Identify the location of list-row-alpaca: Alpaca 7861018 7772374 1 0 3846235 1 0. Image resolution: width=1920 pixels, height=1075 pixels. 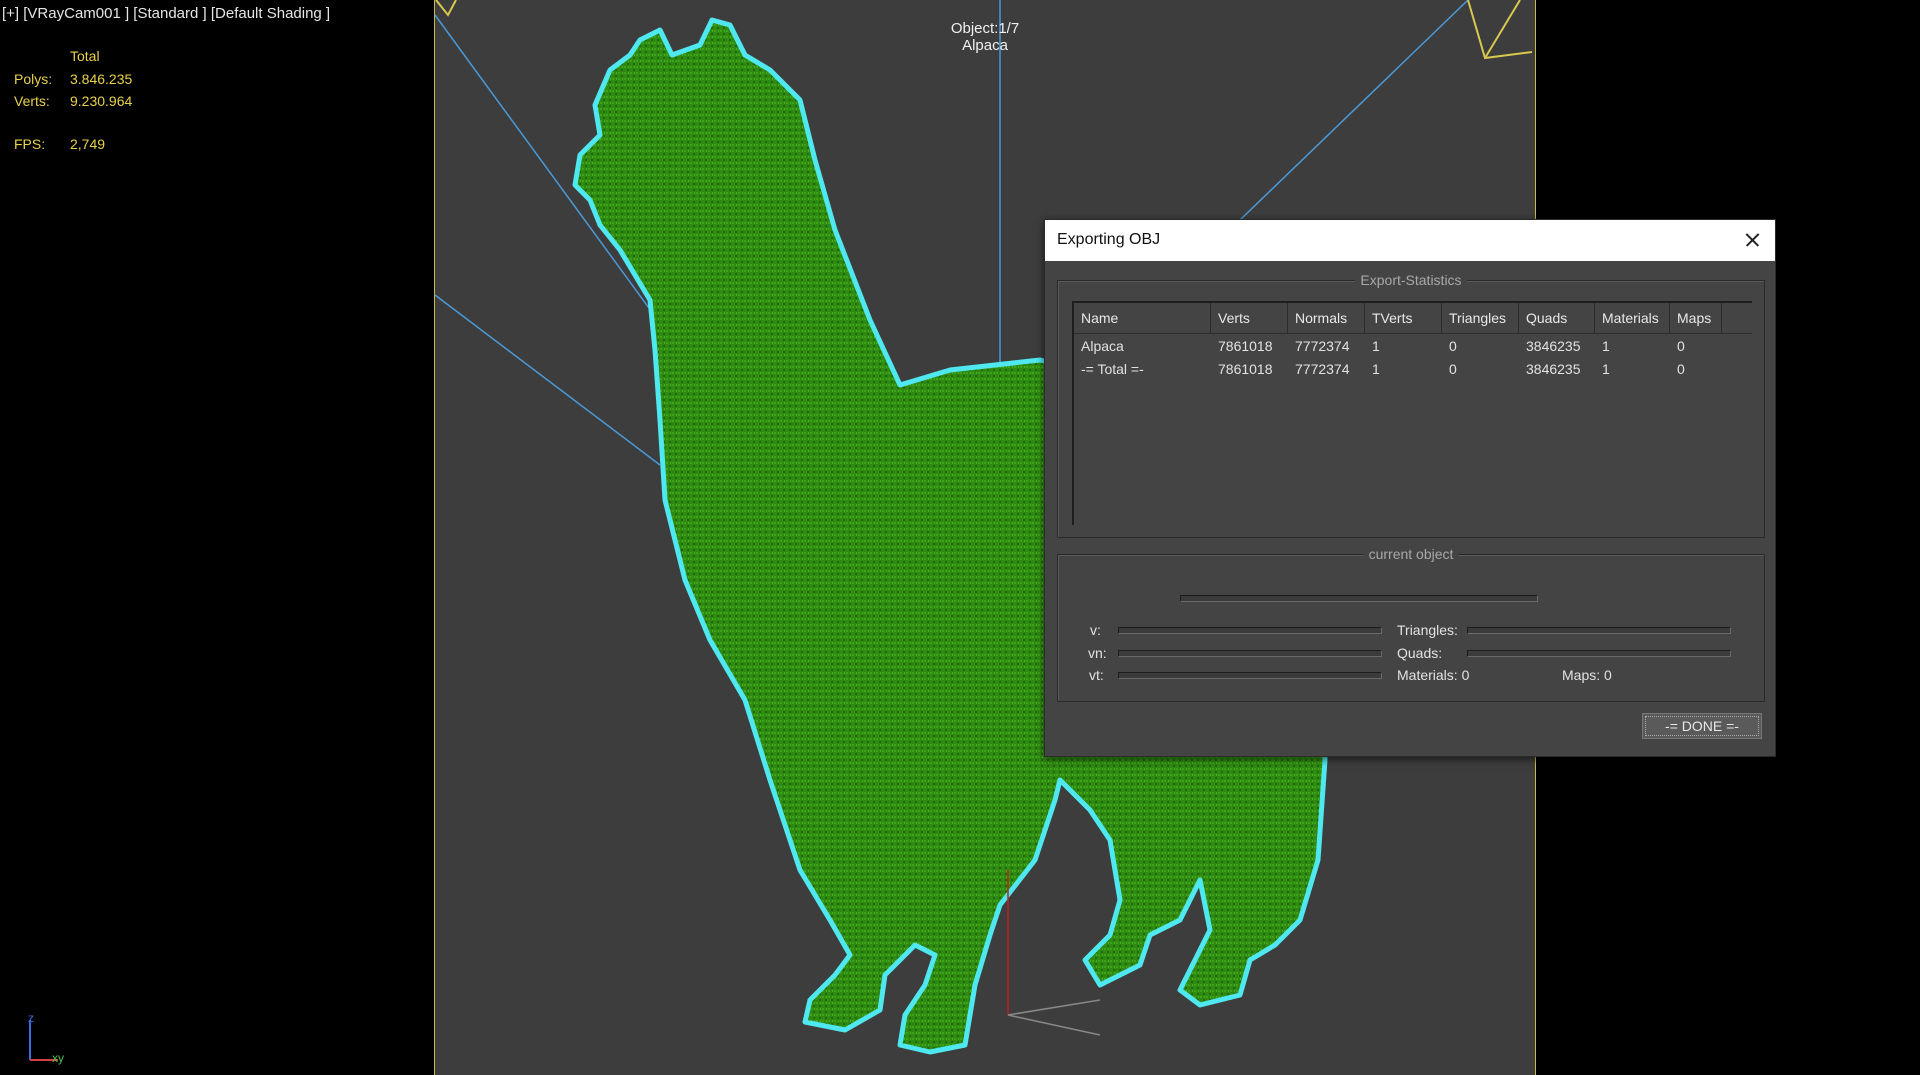
(1413, 346).